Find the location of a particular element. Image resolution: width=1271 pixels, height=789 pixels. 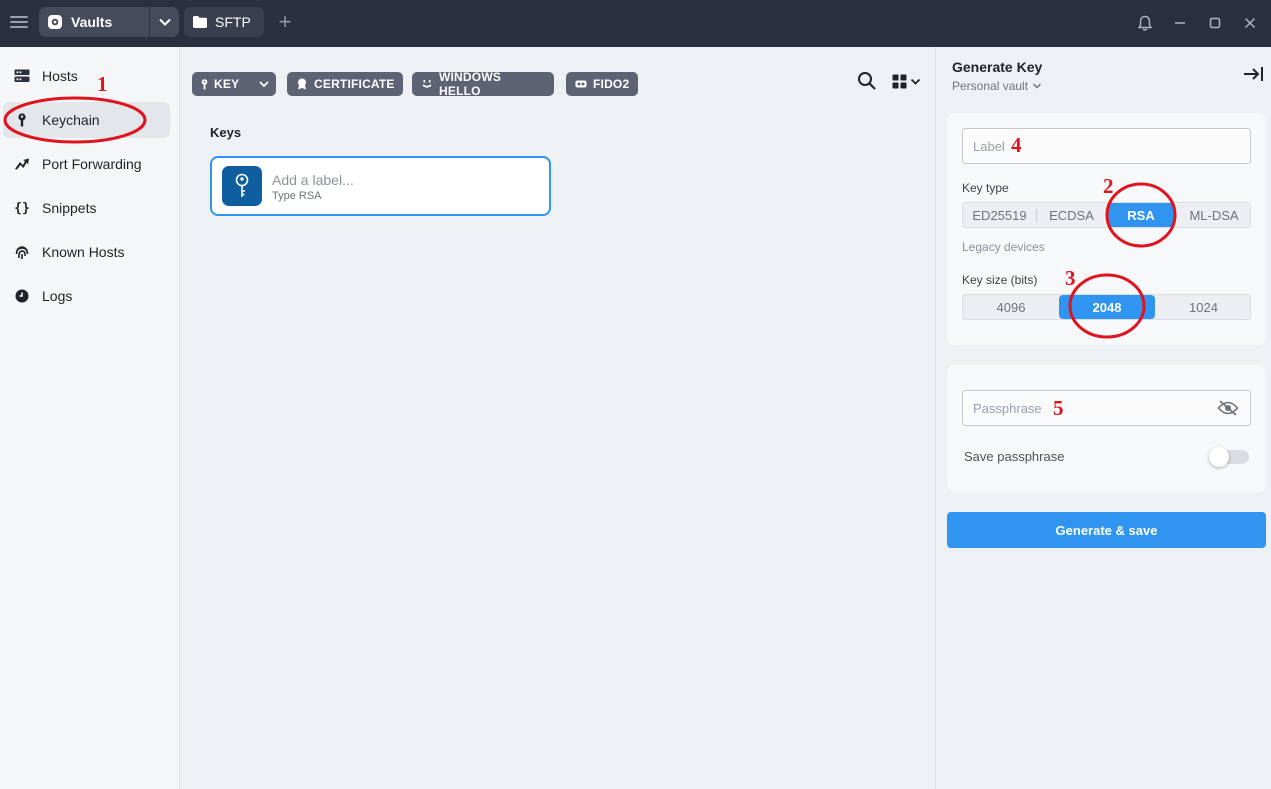

vaults-tab-label: Vaults is located at coordinates (92, 22).